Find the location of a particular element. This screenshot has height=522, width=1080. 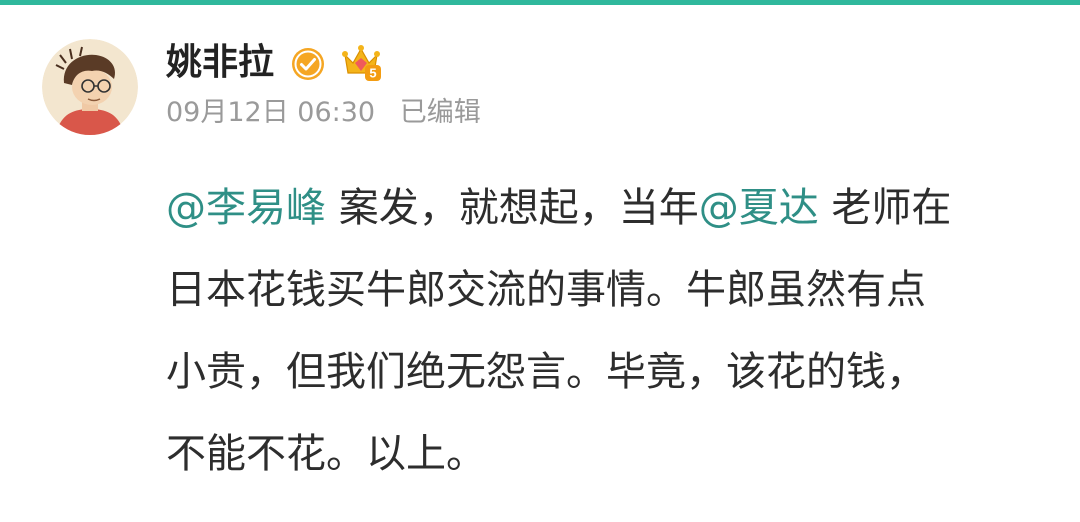

edited-label: 已编辑 is located at coordinates (440, 112).